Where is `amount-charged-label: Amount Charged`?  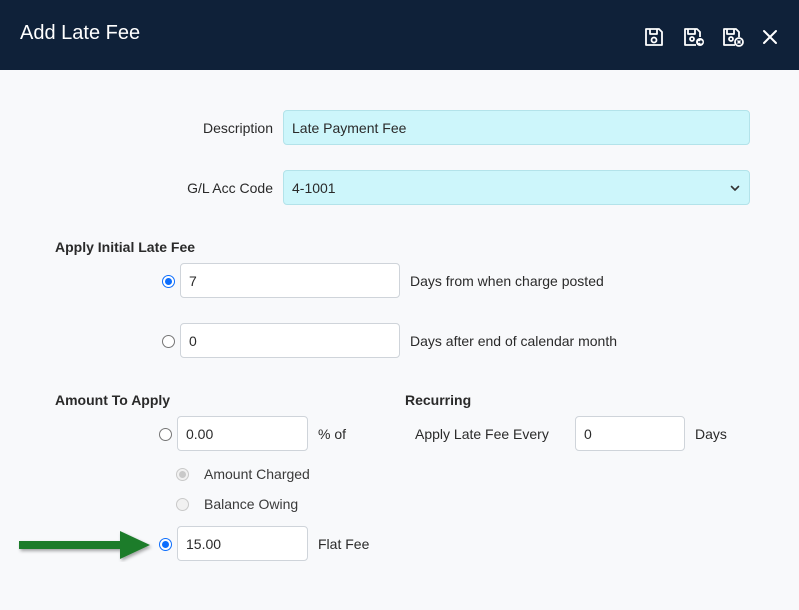 amount-charged-label: Amount Charged is located at coordinates (257, 474).